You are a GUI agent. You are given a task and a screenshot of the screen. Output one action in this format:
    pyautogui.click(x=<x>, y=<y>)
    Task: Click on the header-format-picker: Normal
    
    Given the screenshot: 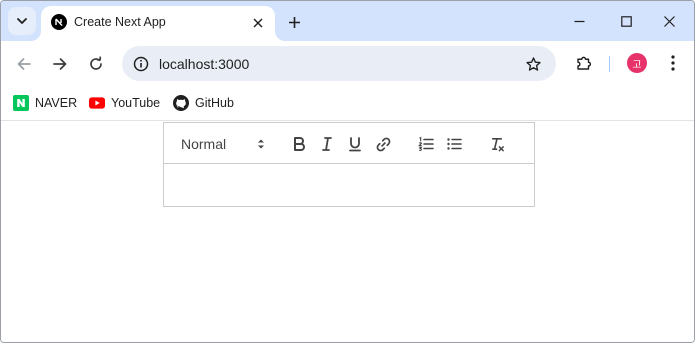 What is the action you would take?
    pyautogui.click(x=224, y=144)
    